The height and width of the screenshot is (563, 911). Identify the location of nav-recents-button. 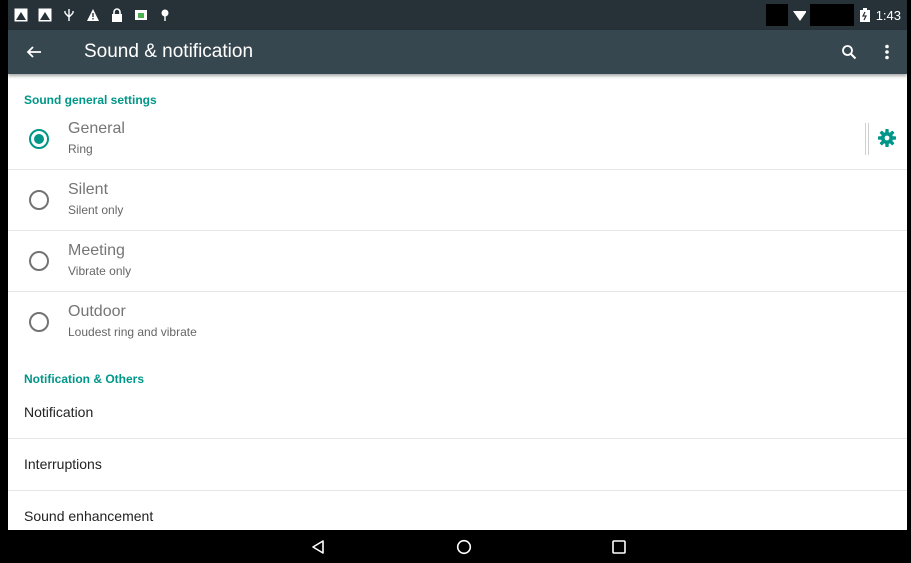
(619, 546).